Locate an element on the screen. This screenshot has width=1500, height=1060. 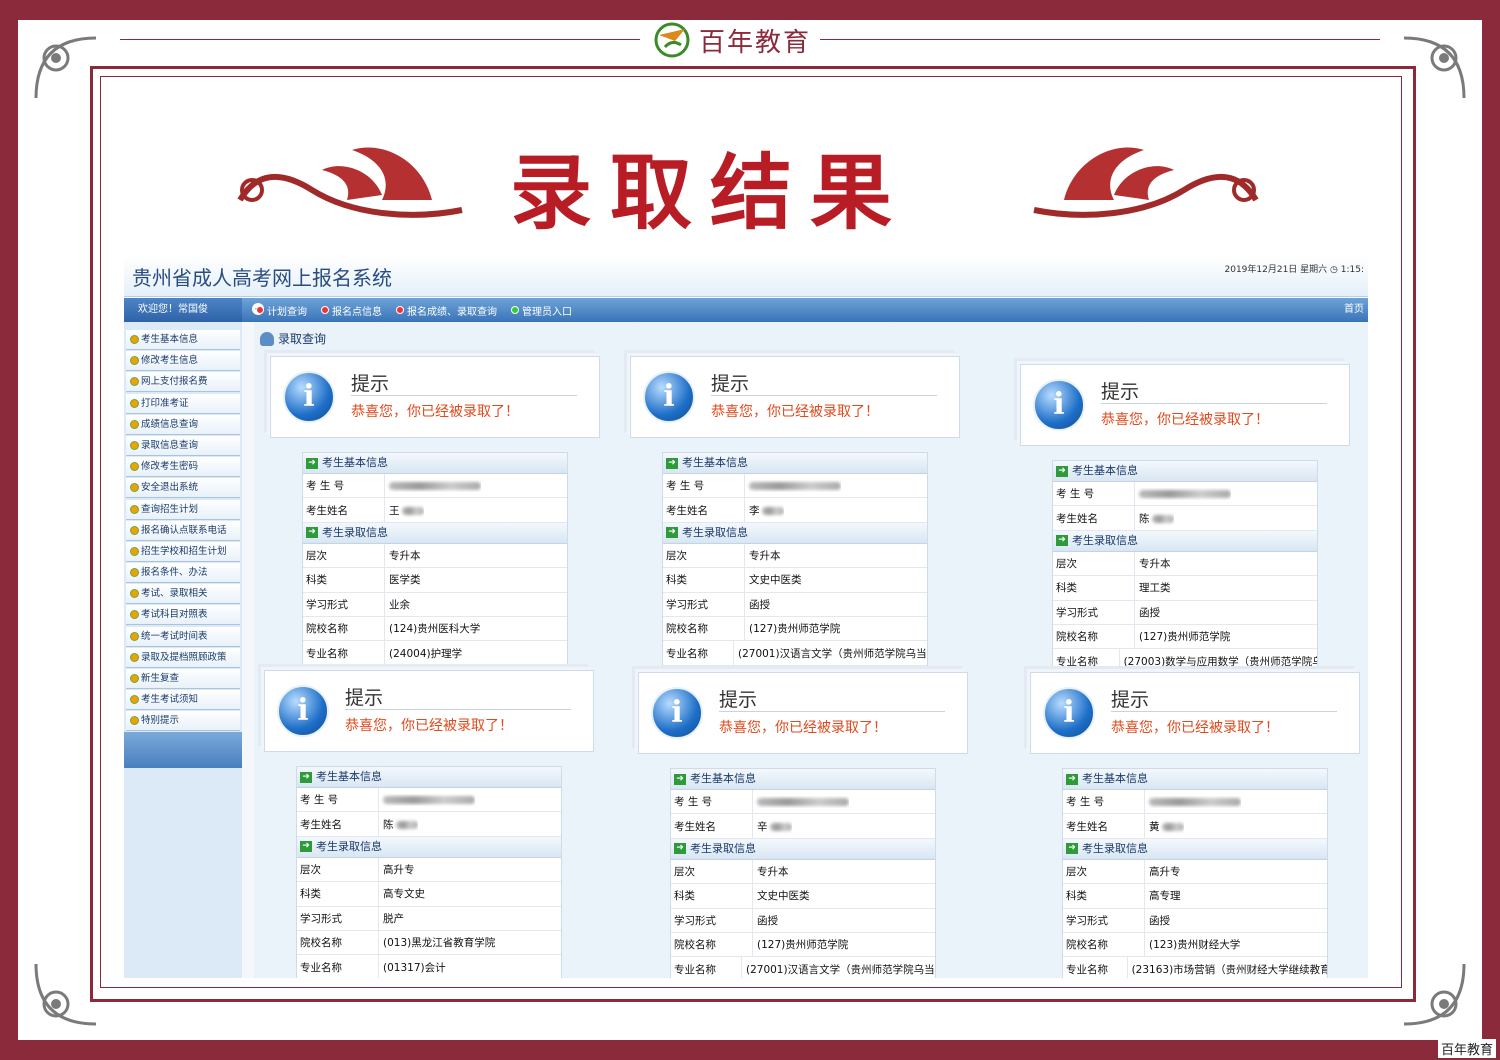
nav-score-query: 报名成绩、录取查询 is located at coordinates (446, 310).